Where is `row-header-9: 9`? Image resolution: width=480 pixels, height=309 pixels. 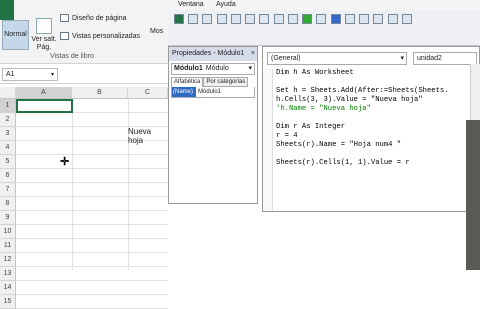
row-header-9: 9 is located at coordinates (8, 218).